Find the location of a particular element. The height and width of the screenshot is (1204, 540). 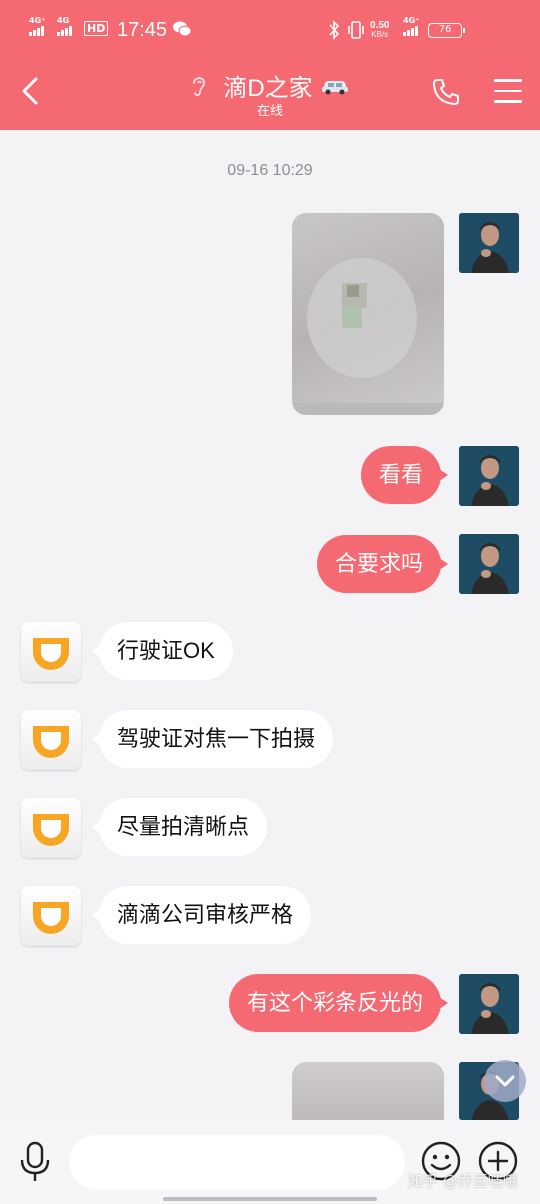

network-speed: 0.50 KB/s is located at coordinates (380, 30).